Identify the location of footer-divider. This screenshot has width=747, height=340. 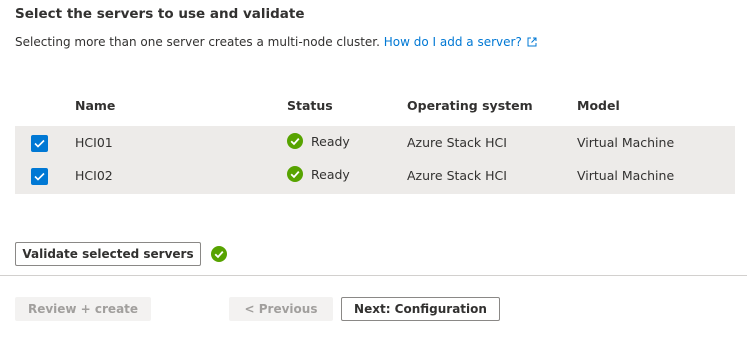
(373, 275).